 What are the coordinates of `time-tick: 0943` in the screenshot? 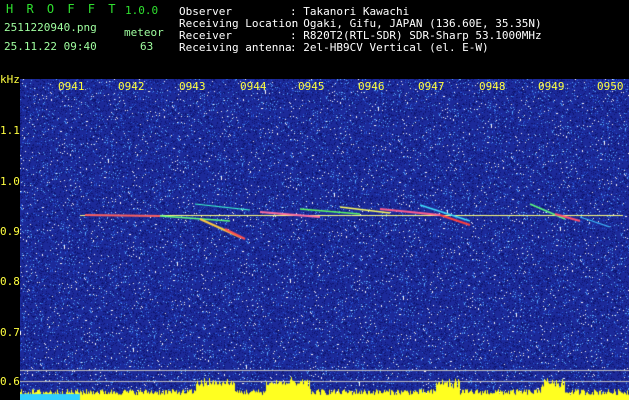 It's located at (192, 86).